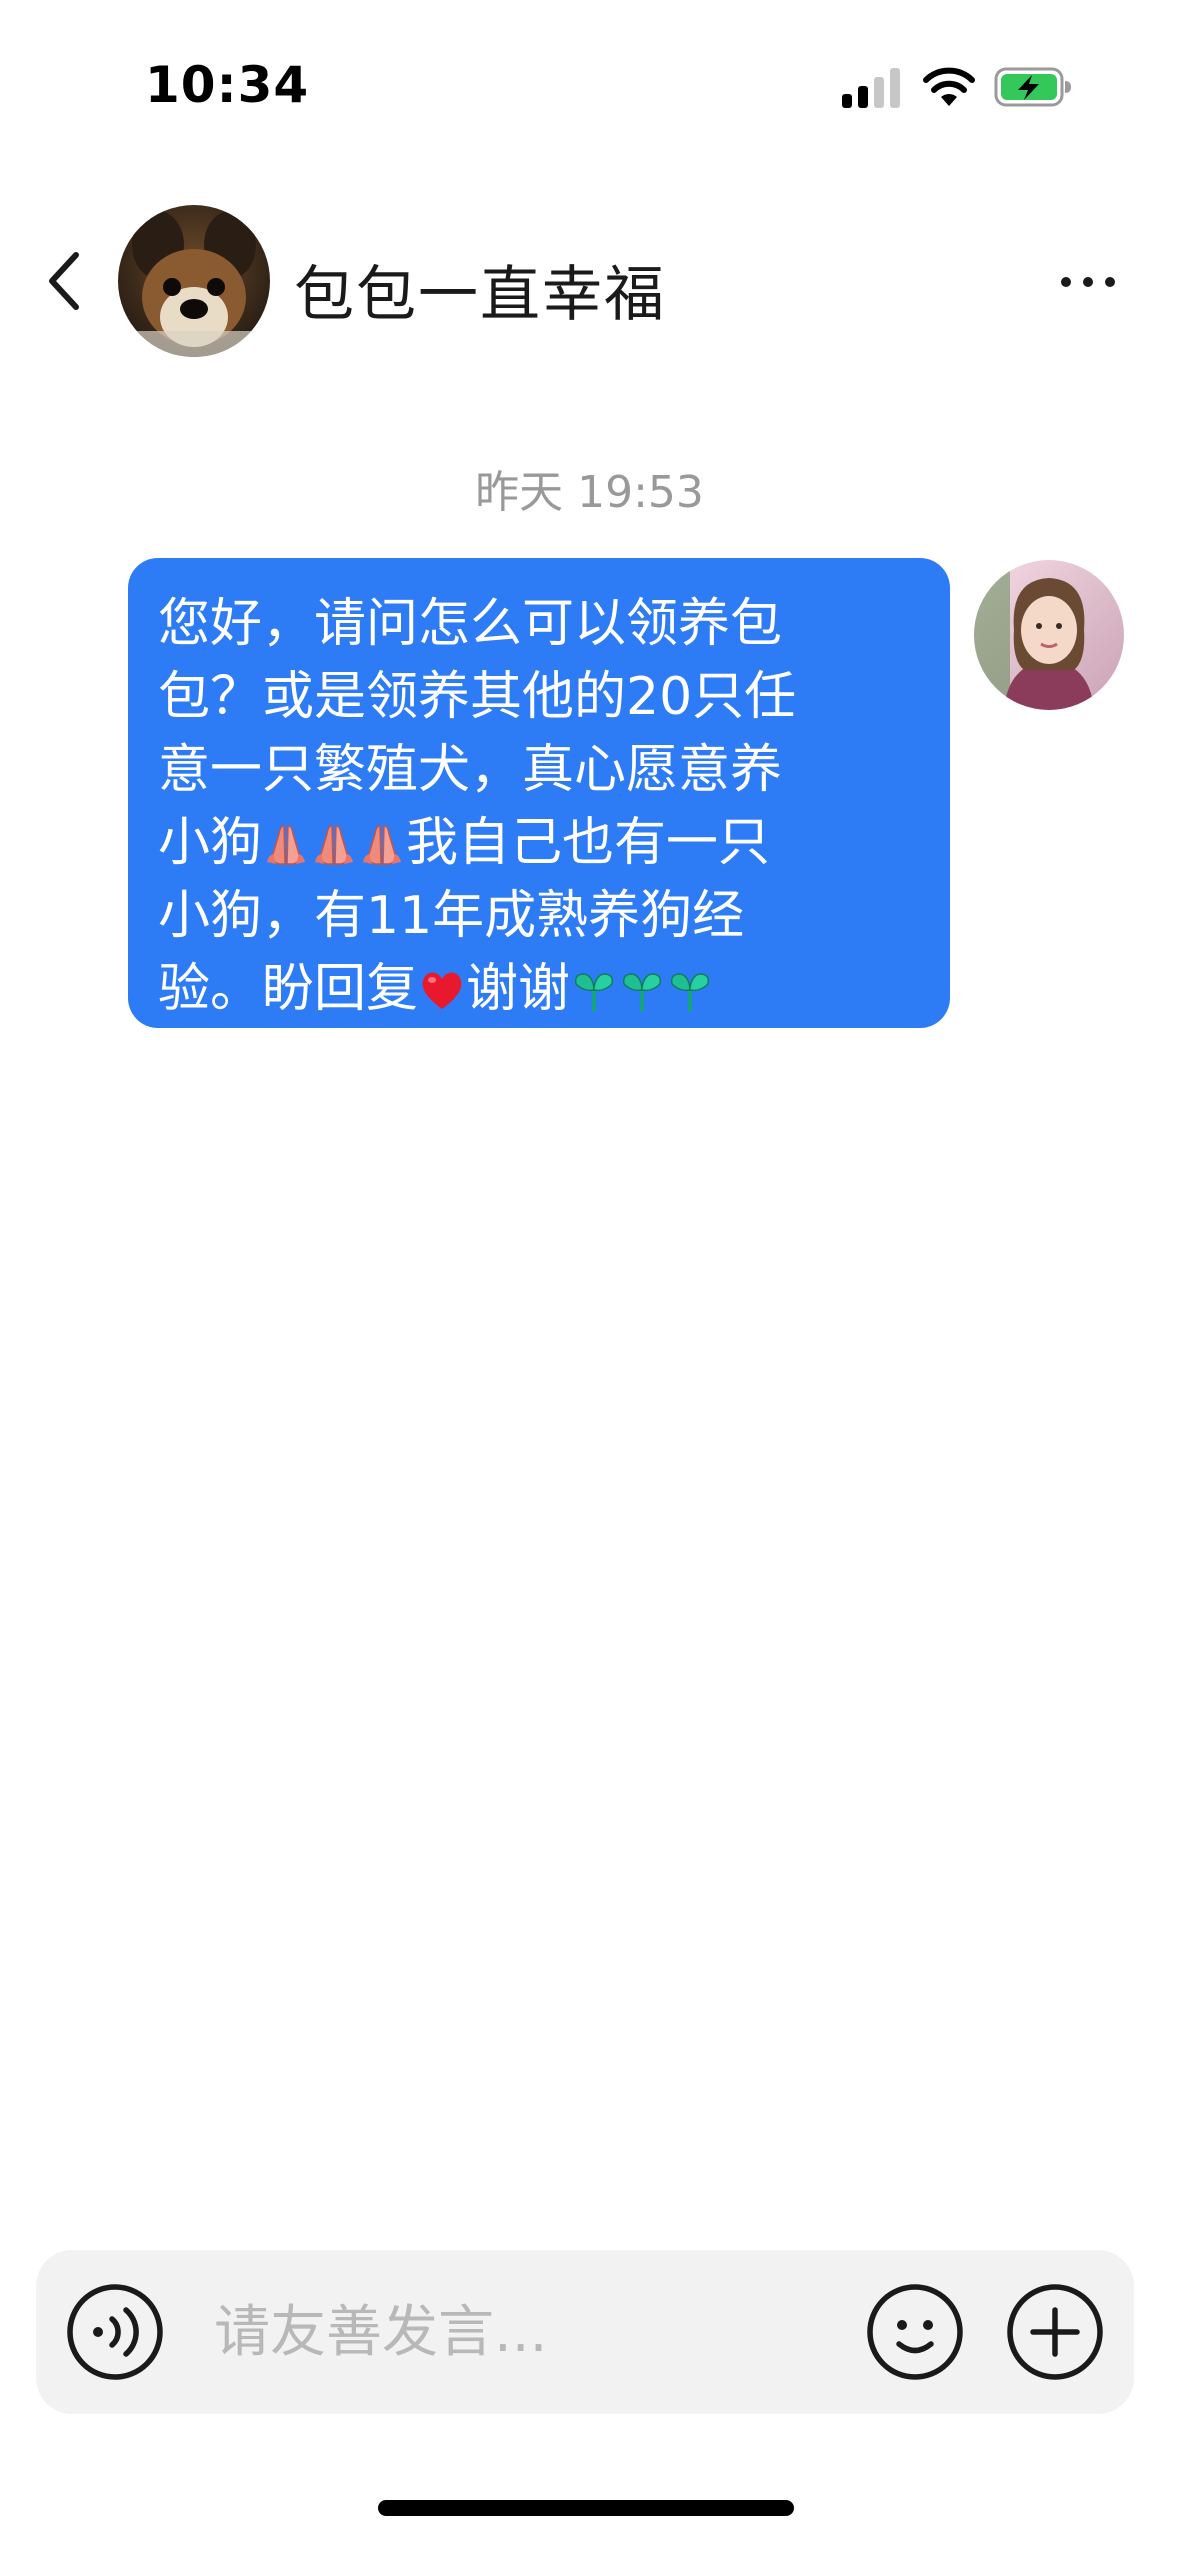 The image size is (1179, 2556). I want to click on message-line: 验。盼回复 谢谢, so click(540, 989).